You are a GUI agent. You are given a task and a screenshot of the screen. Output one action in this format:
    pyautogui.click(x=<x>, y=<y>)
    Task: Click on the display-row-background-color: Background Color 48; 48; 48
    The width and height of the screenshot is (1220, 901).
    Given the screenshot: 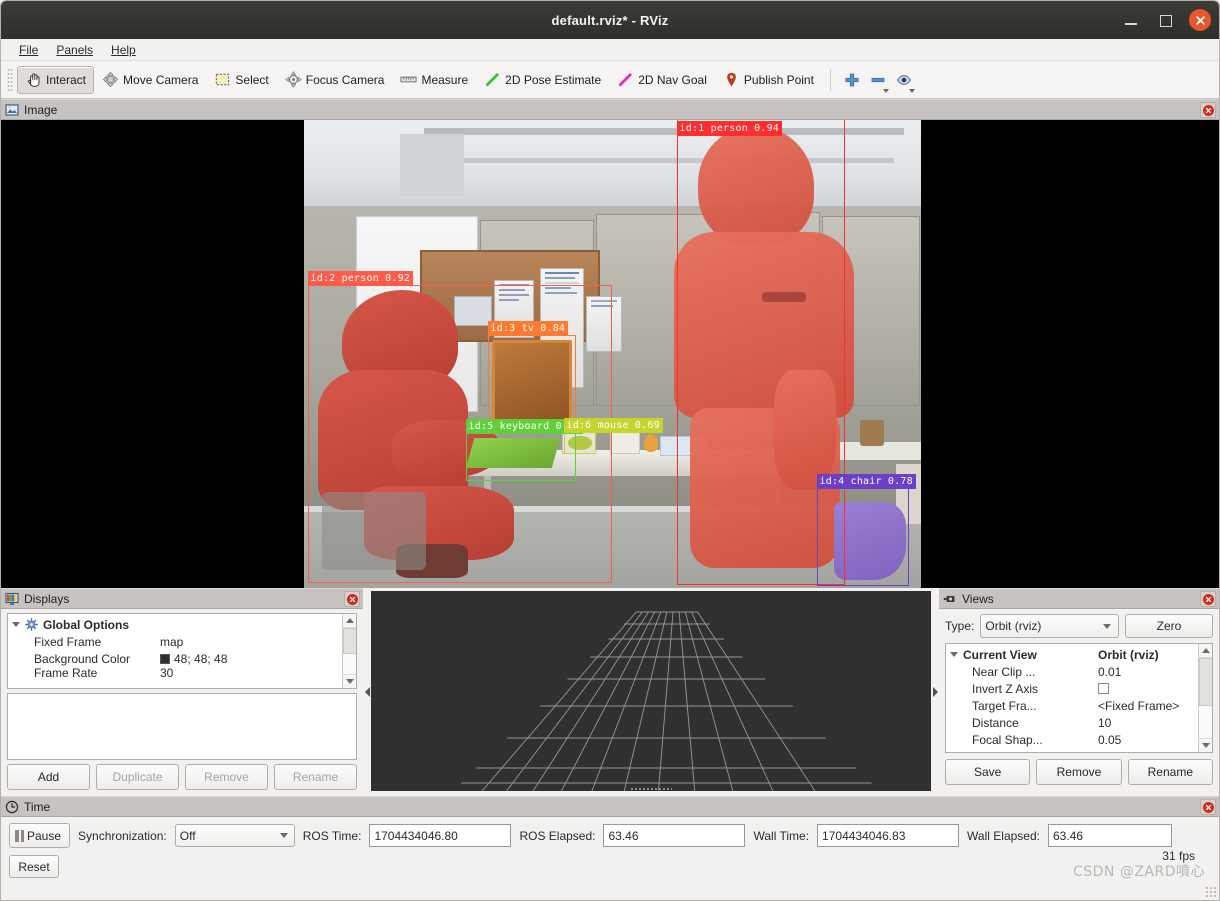 What is the action you would take?
    pyautogui.click(x=182, y=658)
    